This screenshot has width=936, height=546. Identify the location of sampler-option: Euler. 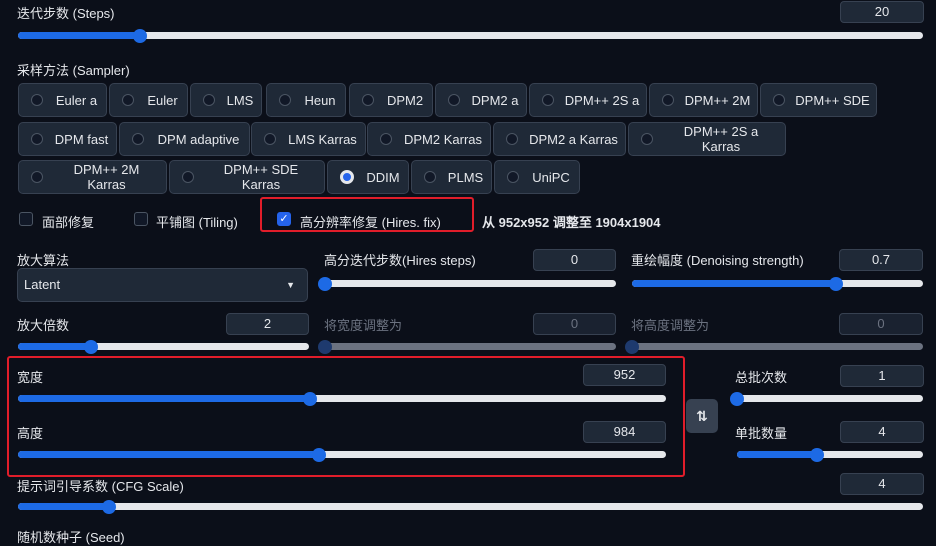
(148, 100).